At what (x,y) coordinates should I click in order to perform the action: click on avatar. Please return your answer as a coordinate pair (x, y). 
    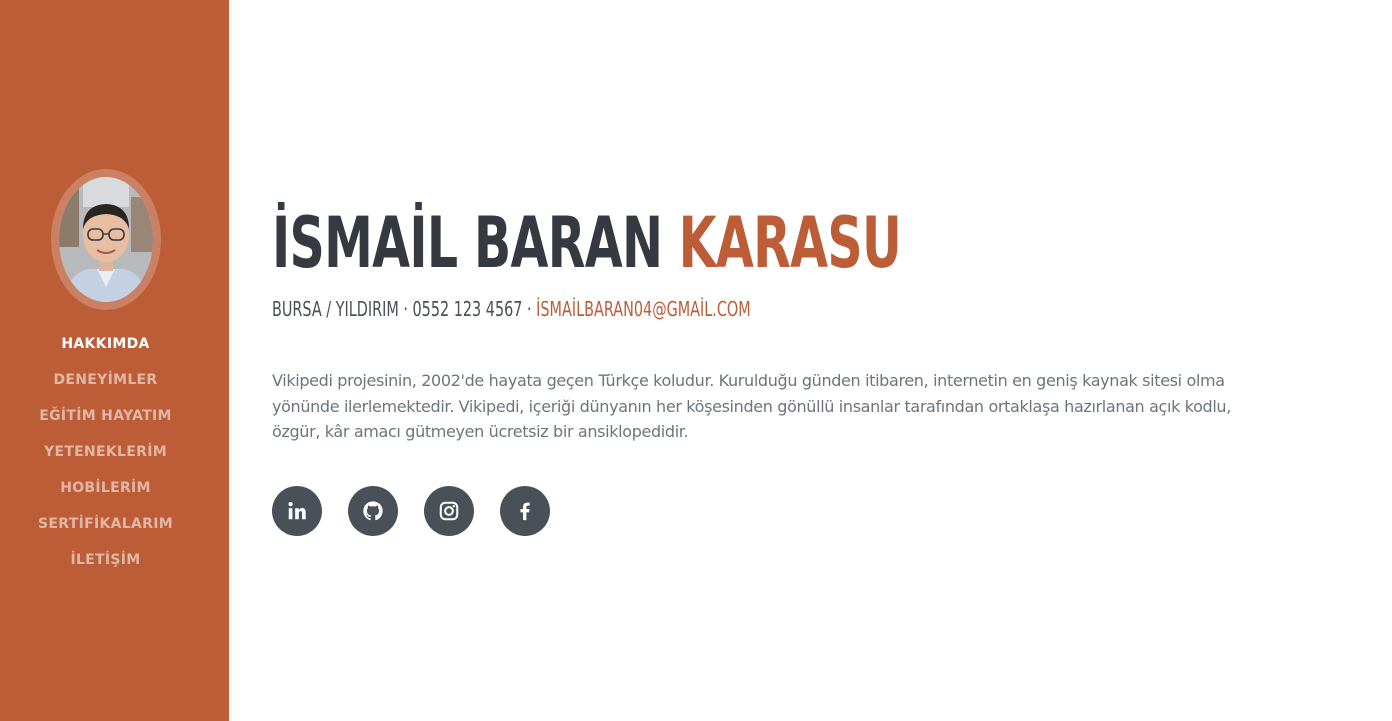
    Looking at the image, I should click on (106, 239).